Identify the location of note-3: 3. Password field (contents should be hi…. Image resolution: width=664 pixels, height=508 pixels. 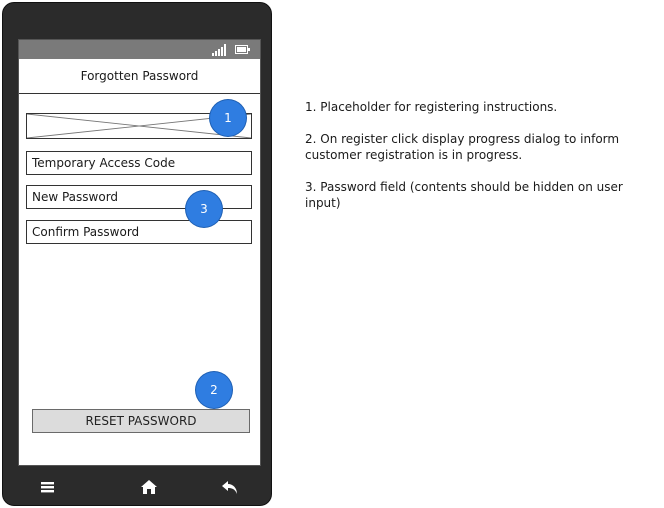
(464, 195).